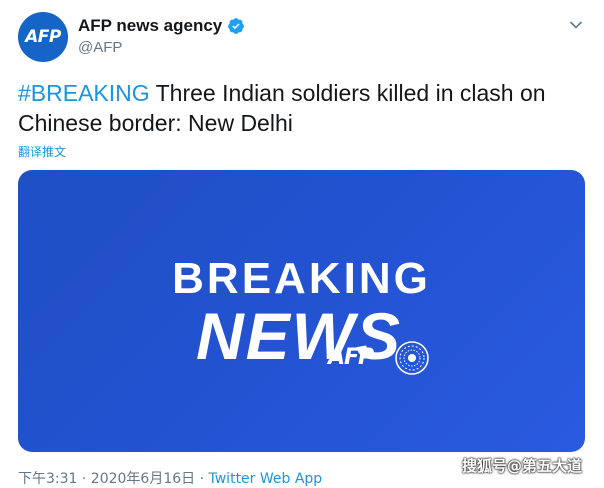  Describe the element at coordinates (236, 26) in the screenshot. I see `verified-badge-icon` at that location.